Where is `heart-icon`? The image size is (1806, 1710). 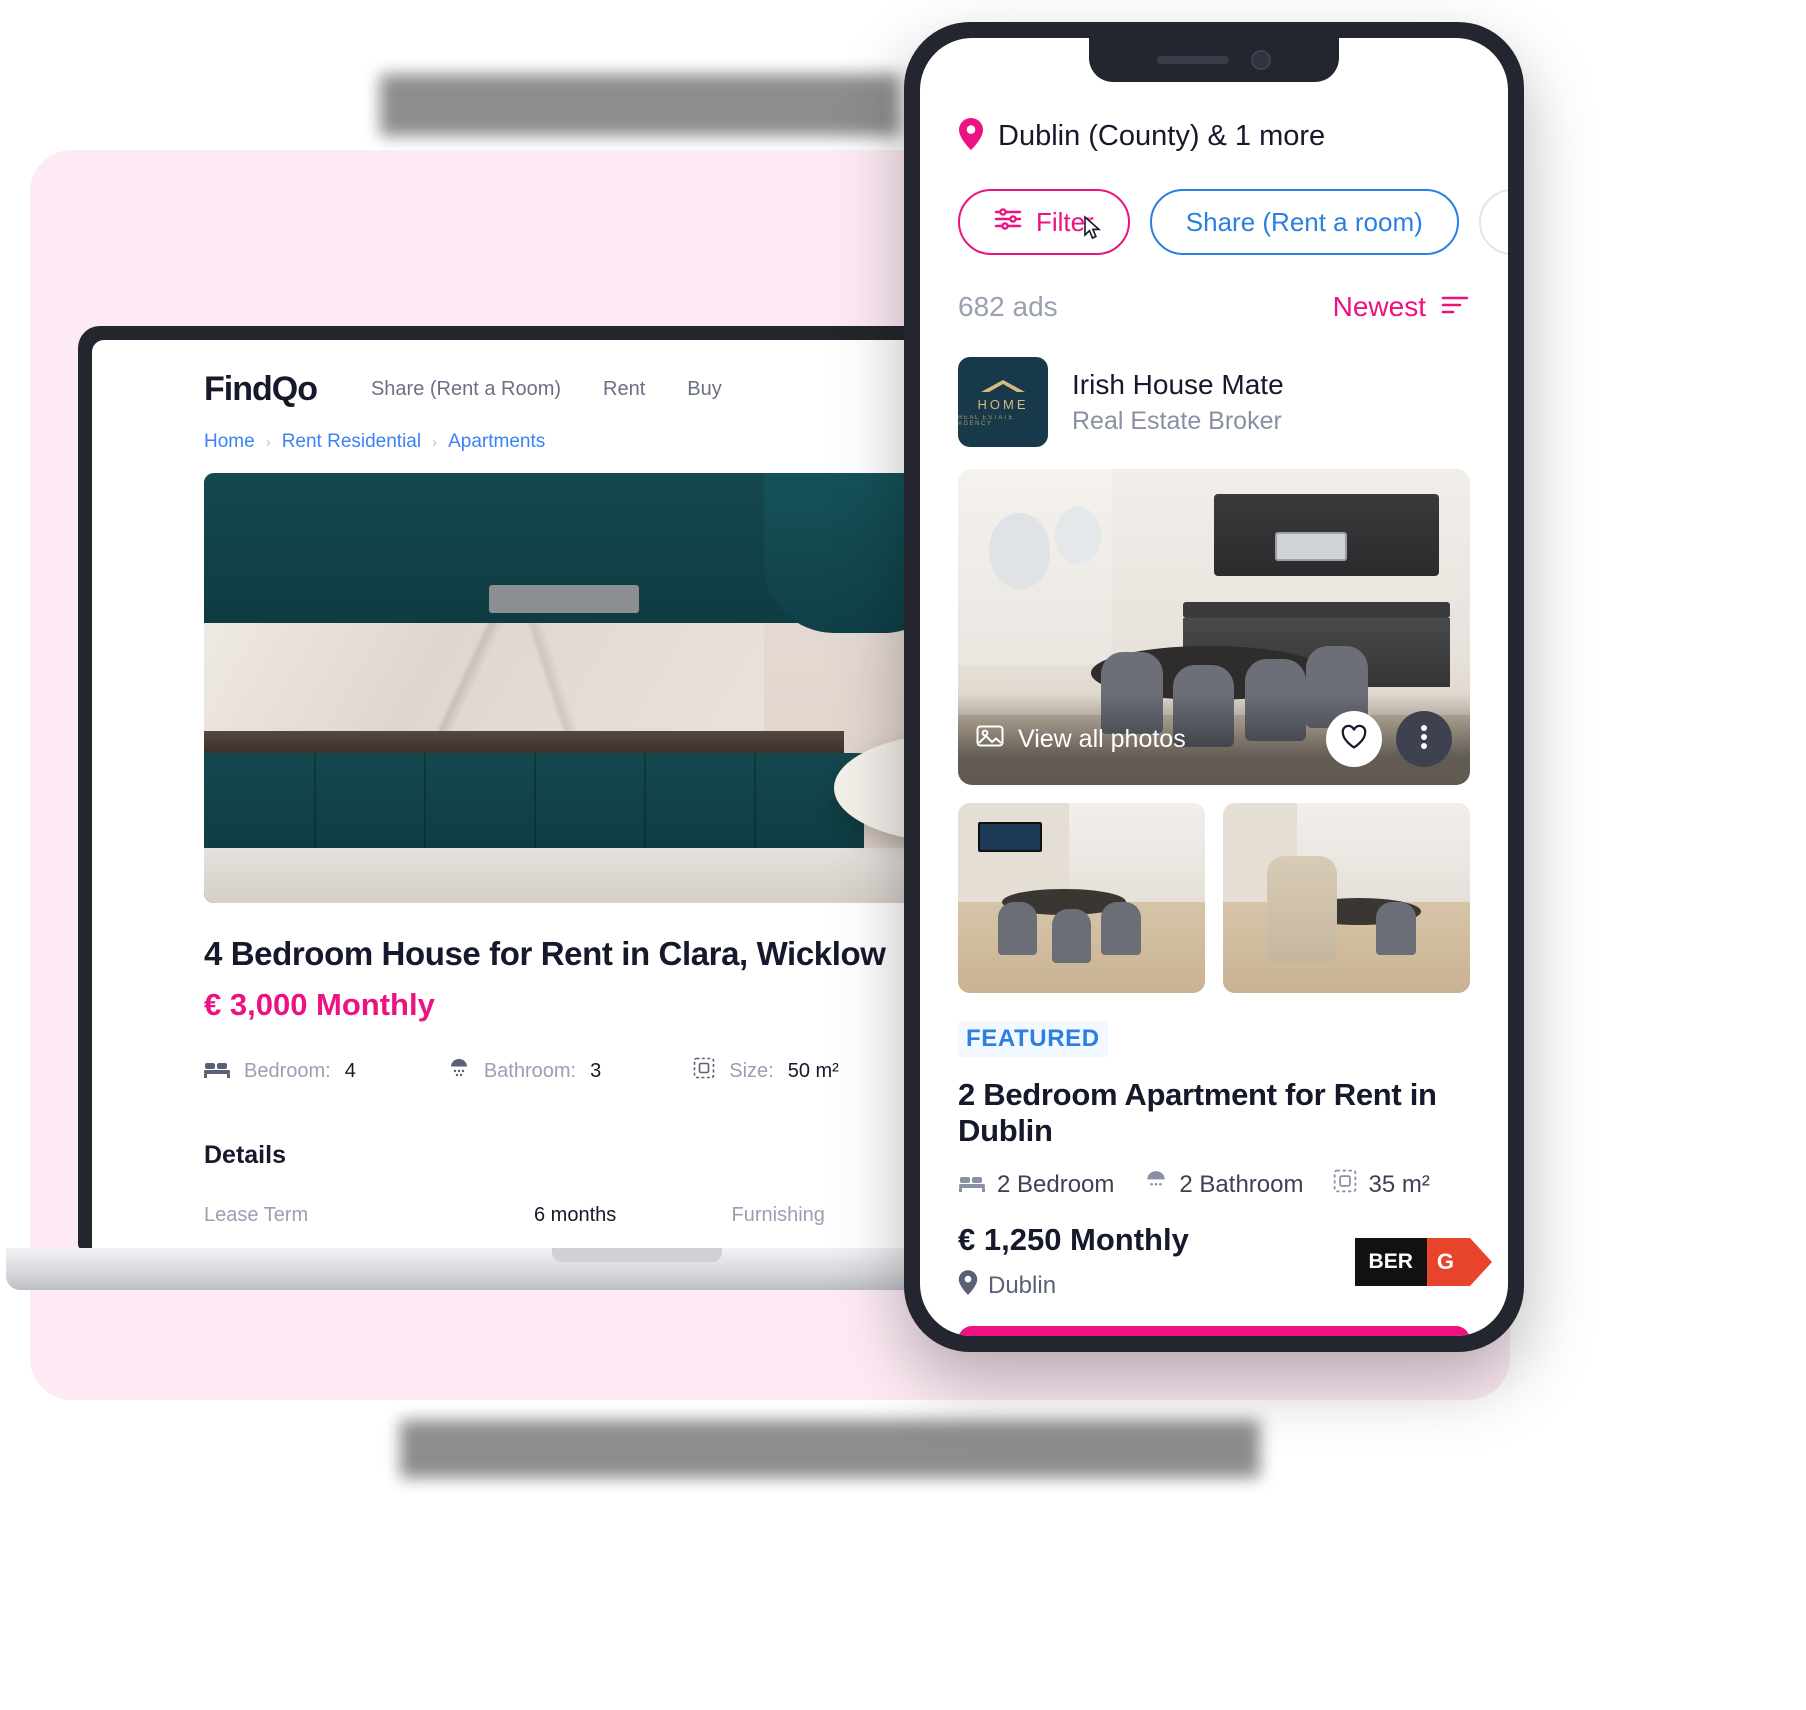 heart-icon is located at coordinates (1354, 739).